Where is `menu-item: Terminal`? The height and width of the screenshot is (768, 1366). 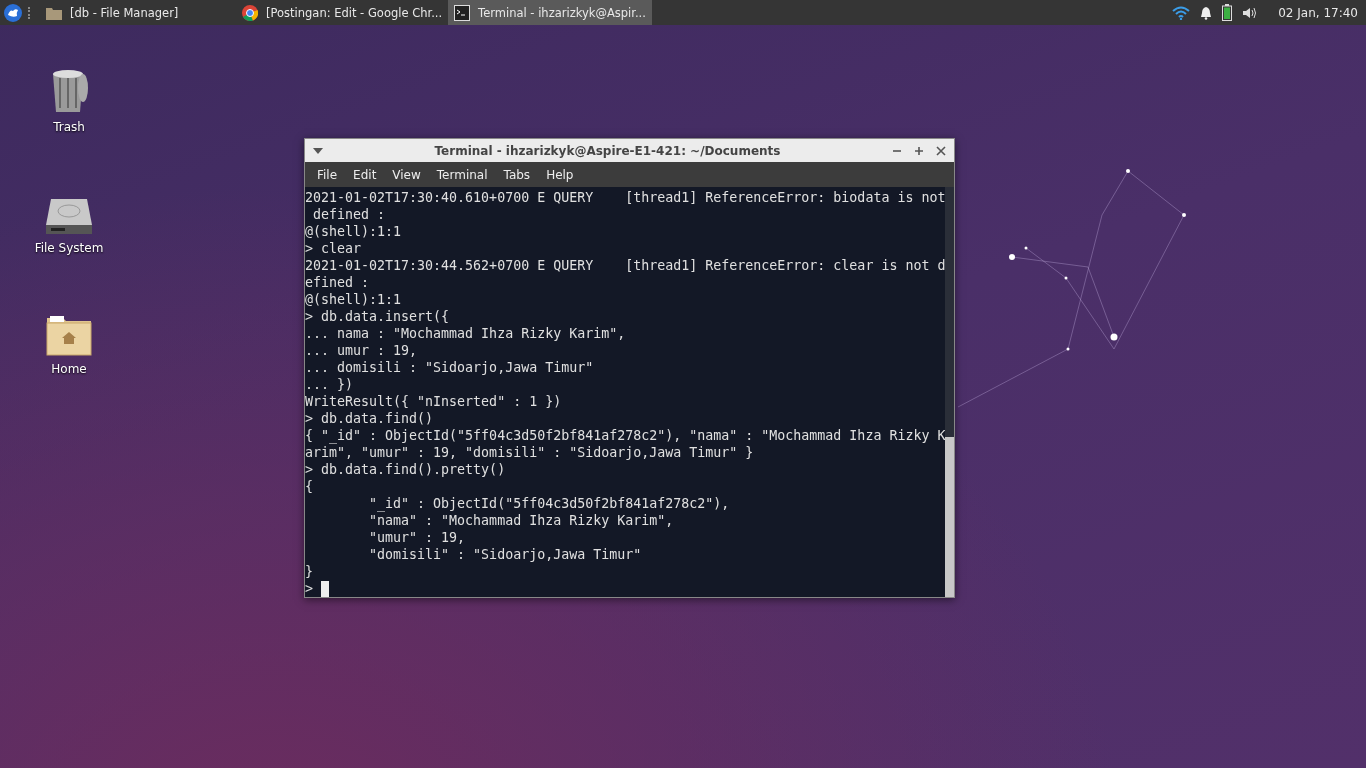
menu-item: Terminal is located at coordinates (462, 174).